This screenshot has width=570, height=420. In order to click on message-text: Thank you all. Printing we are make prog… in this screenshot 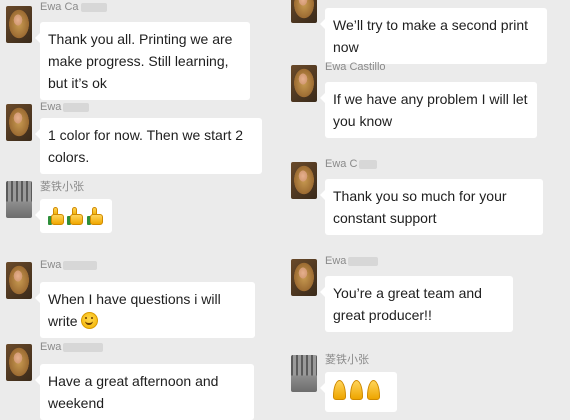, I will do `click(140, 61)`.